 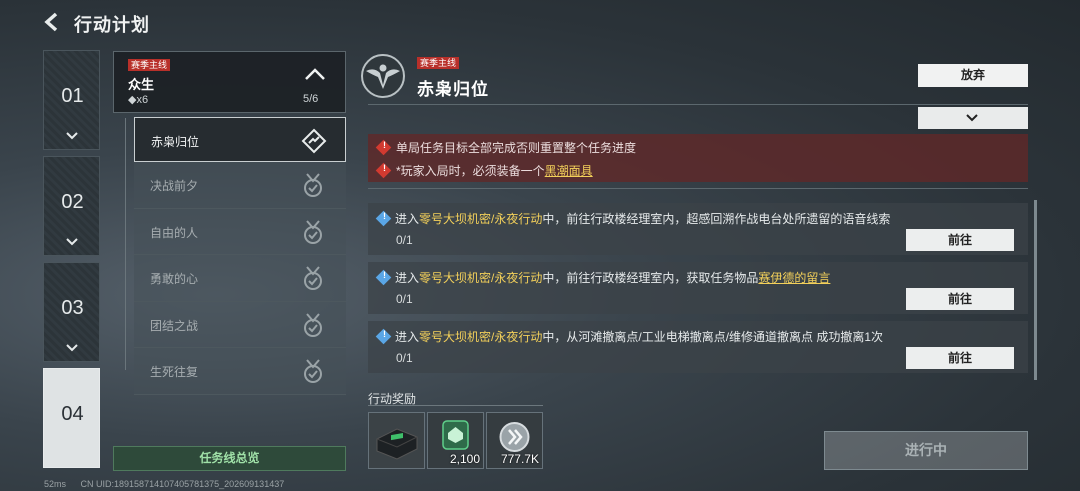 I want to click on back-arrow-icon, so click(x=52, y=22).